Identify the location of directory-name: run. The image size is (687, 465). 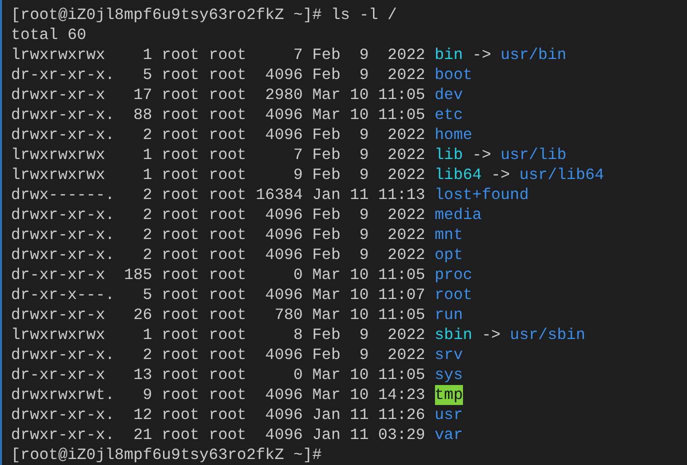
(448, 315).